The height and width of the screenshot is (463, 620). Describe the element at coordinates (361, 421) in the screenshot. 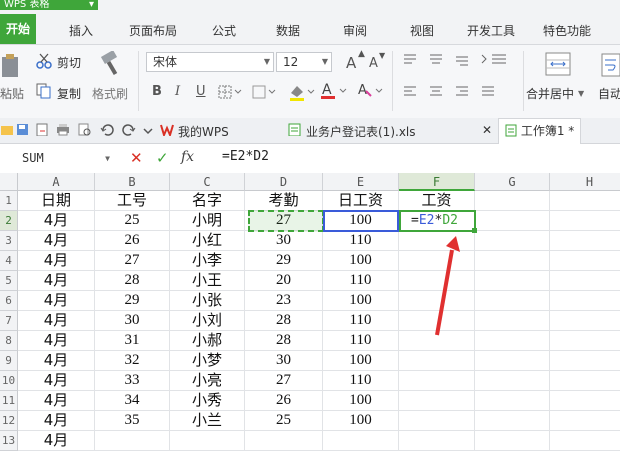

I see `table-cell: 100` at that location.